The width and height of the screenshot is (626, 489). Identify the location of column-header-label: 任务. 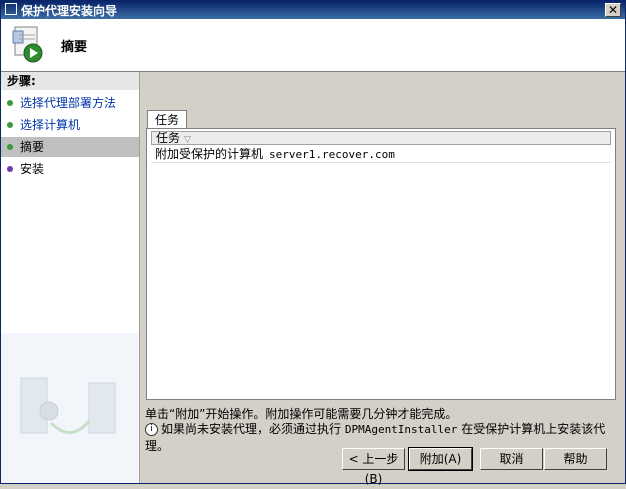
(168, 138).